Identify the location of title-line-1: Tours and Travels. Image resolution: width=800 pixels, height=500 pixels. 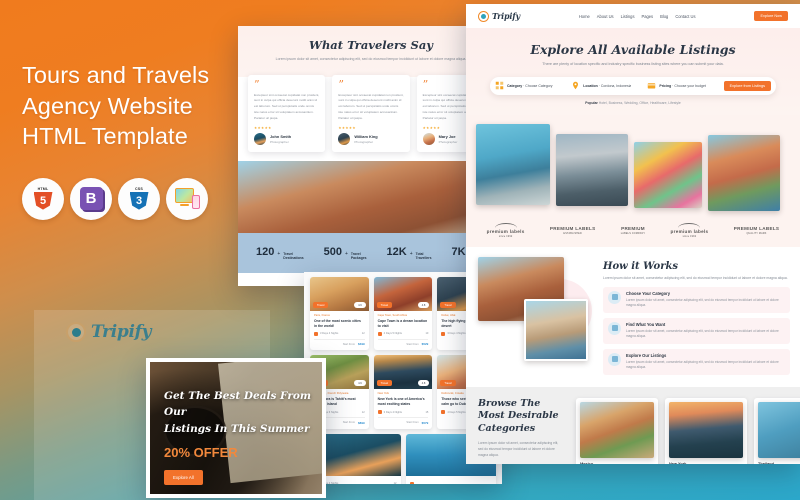
(116, 75).